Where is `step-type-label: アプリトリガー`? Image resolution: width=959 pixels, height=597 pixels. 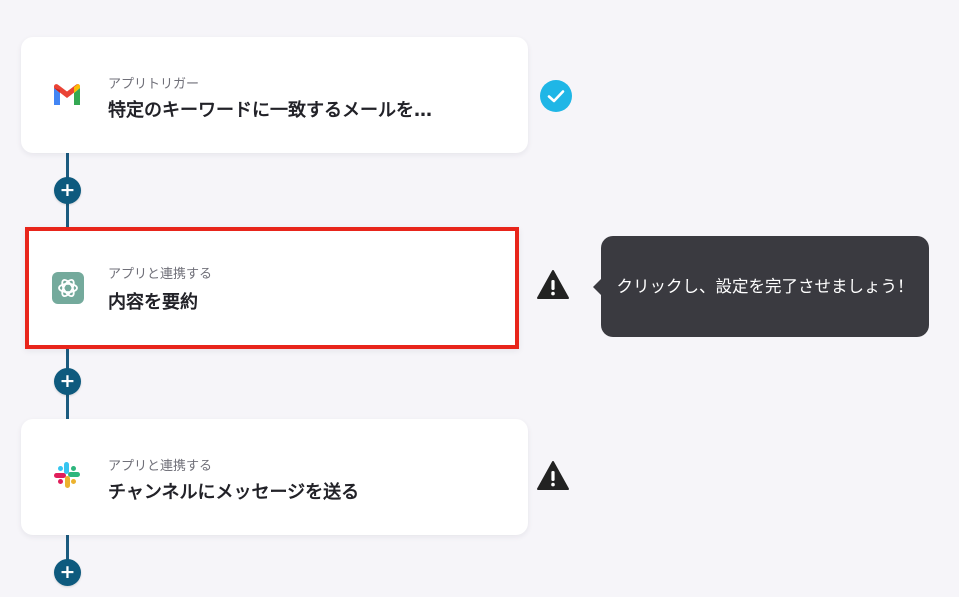 step-type-label: アプリトリガー is located at coordinates (154, 84).